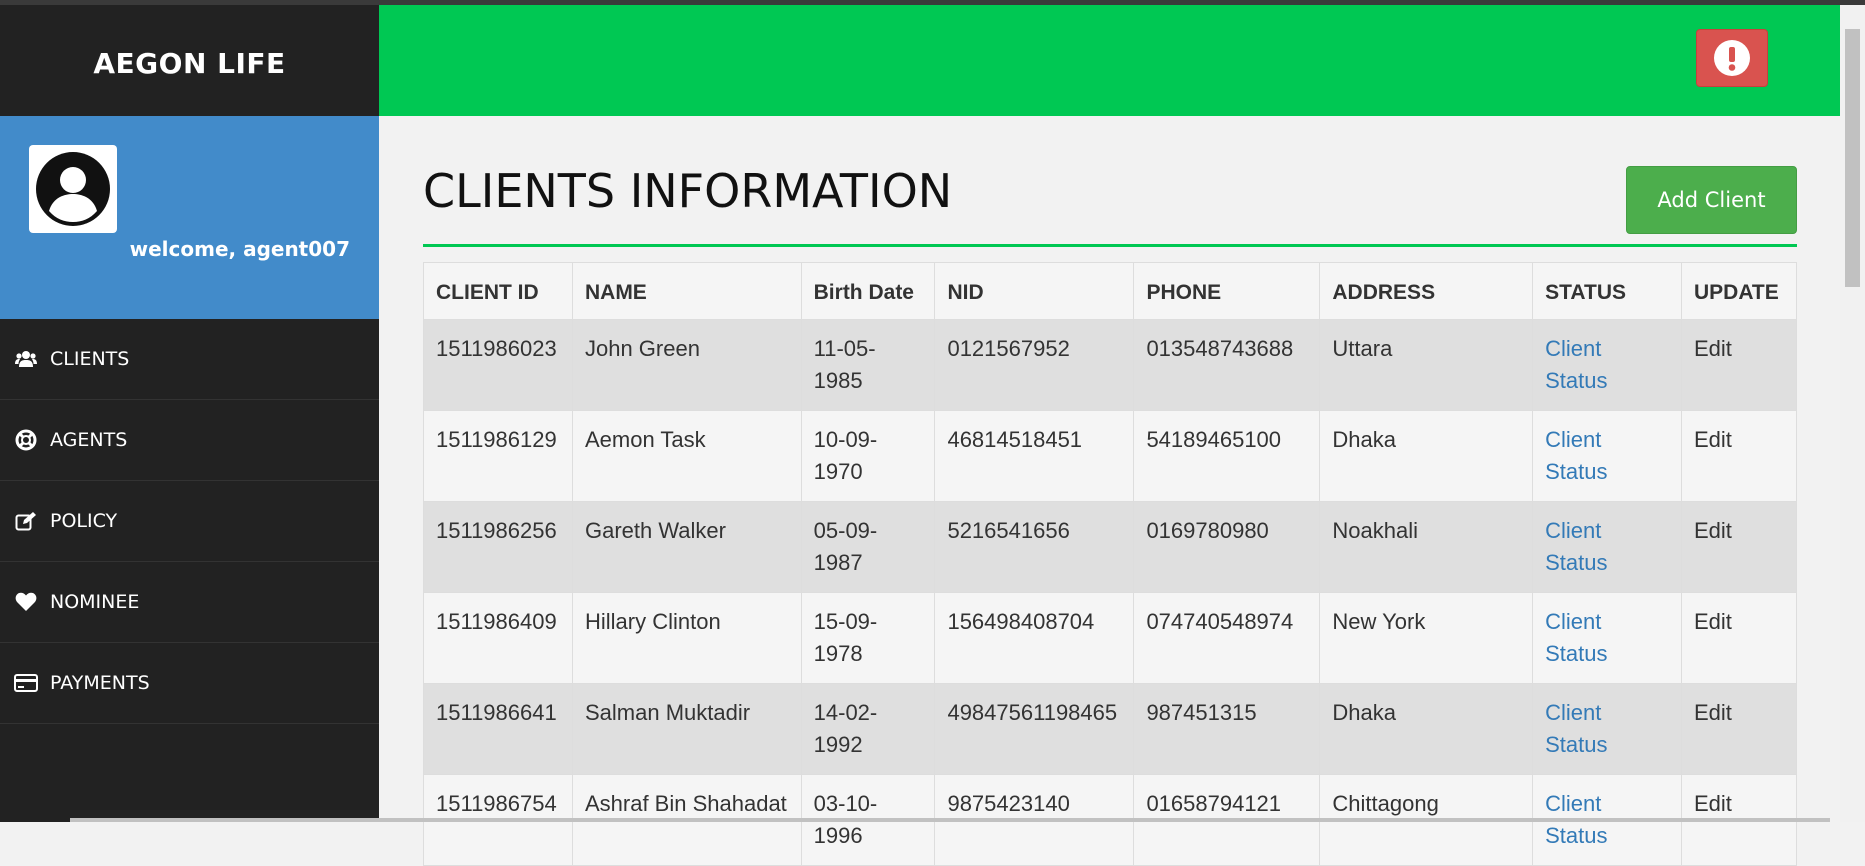  I want to click on client-id-cell: 1511986256, so click(498, 547).